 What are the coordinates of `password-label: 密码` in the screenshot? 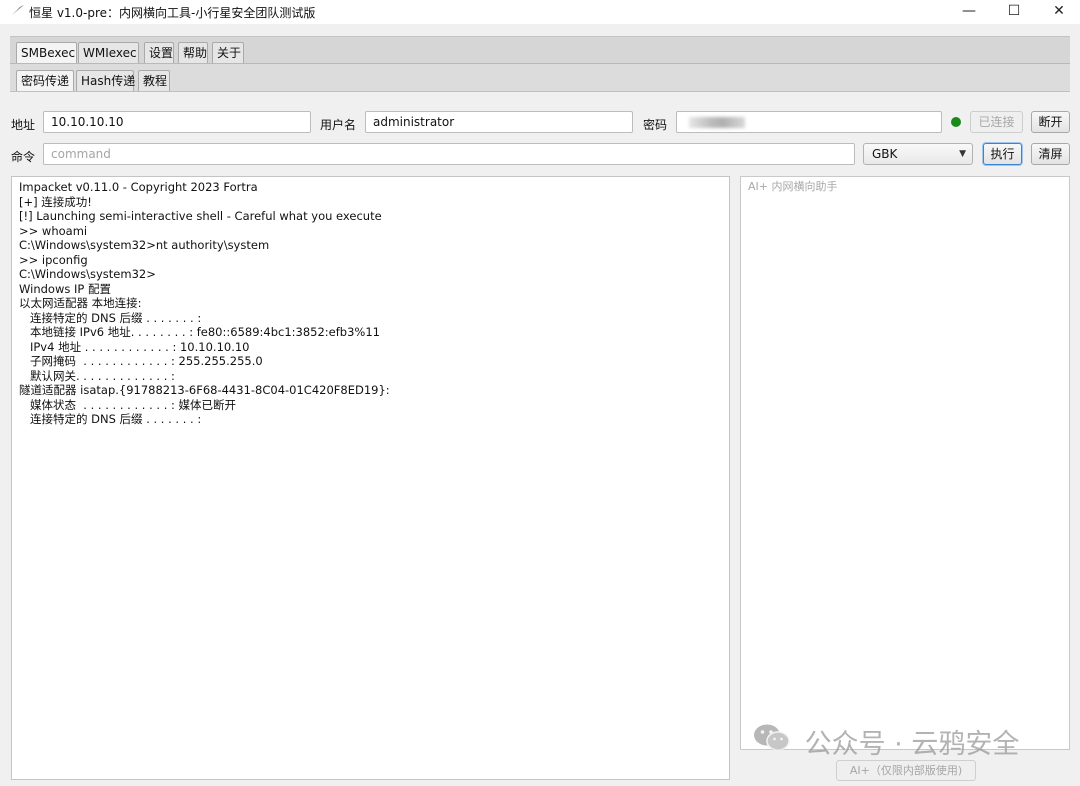 It's located at (655, 125).